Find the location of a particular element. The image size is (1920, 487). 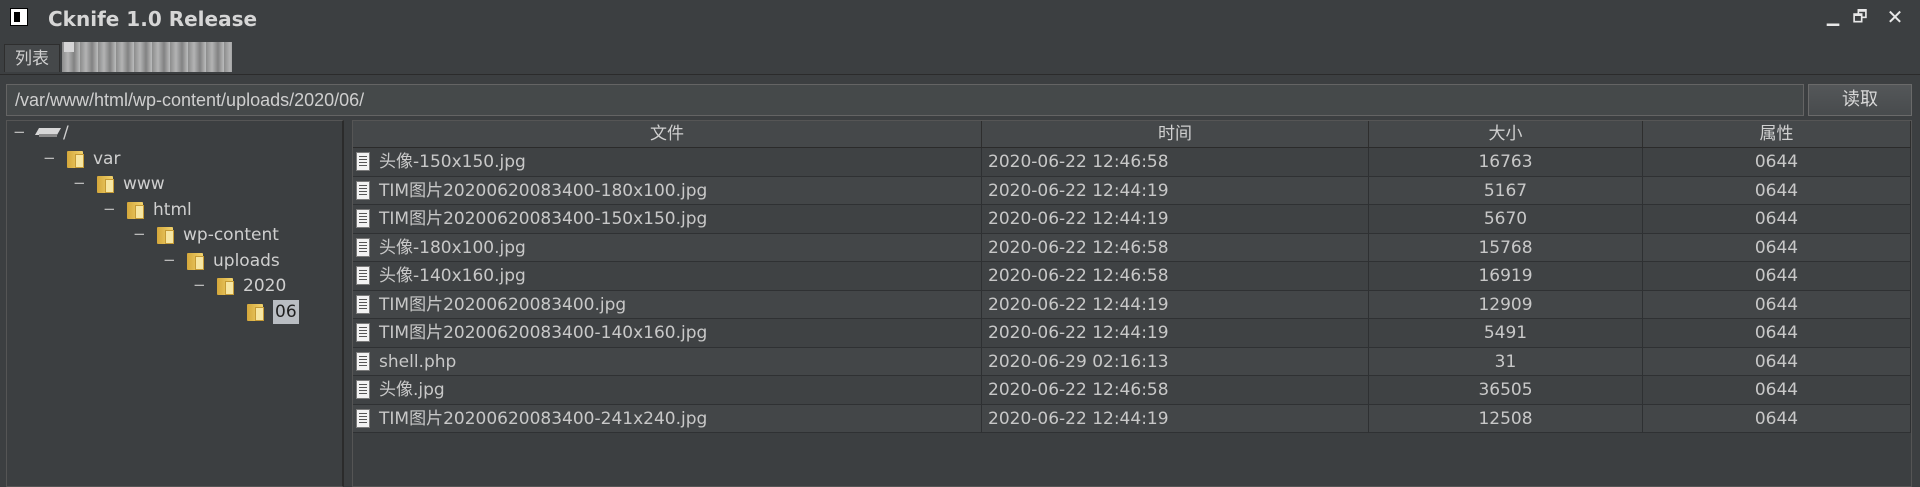

minimize-icon: ▁ is located at coordinates (1833, 17).